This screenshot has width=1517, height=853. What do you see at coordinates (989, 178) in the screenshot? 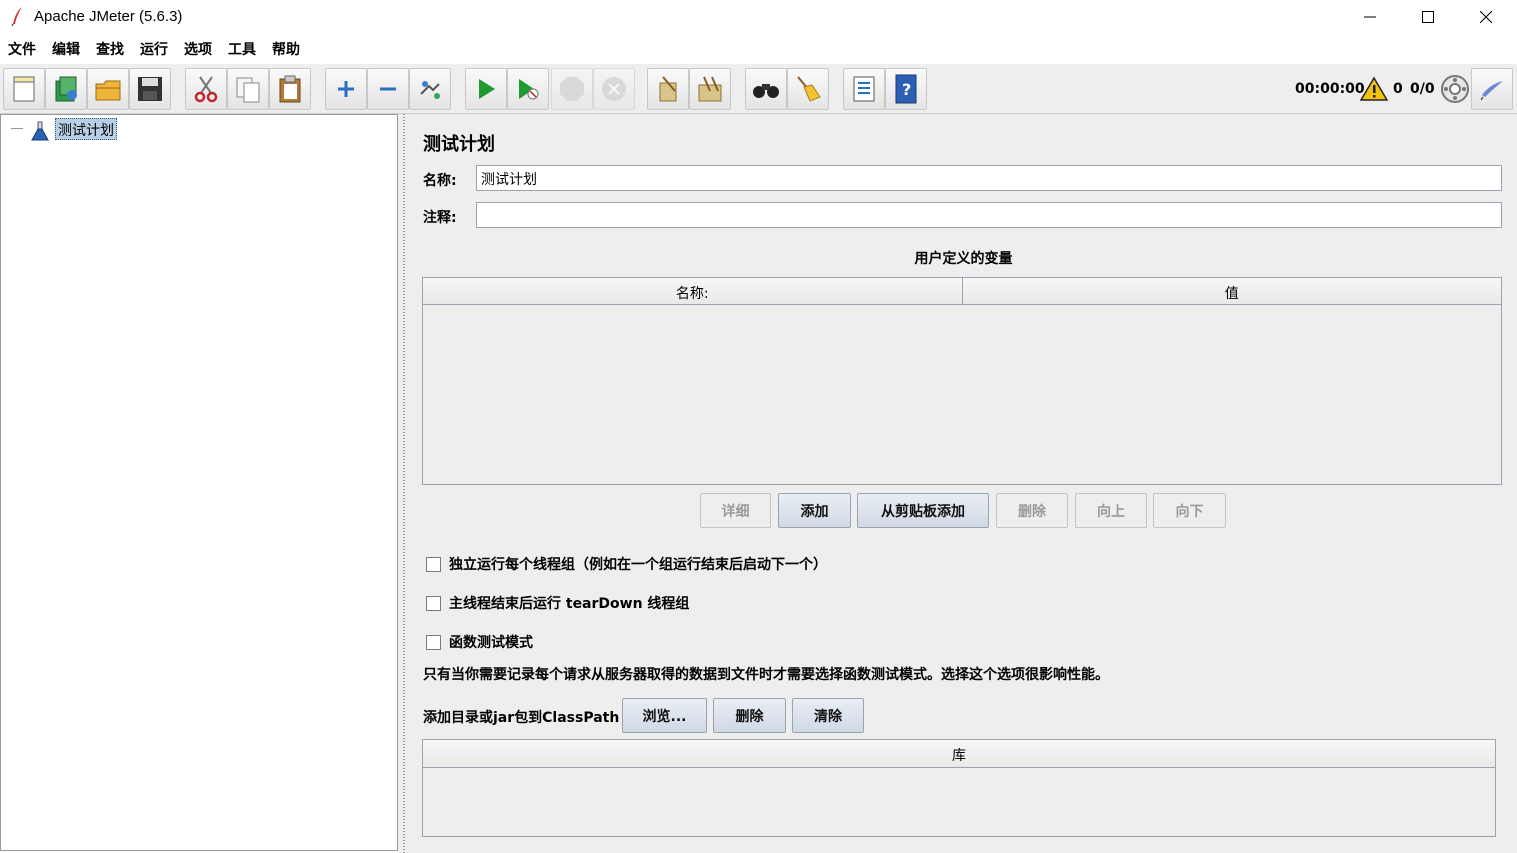
I see `name-field: 测试计划` at bounding box center [989, 178].